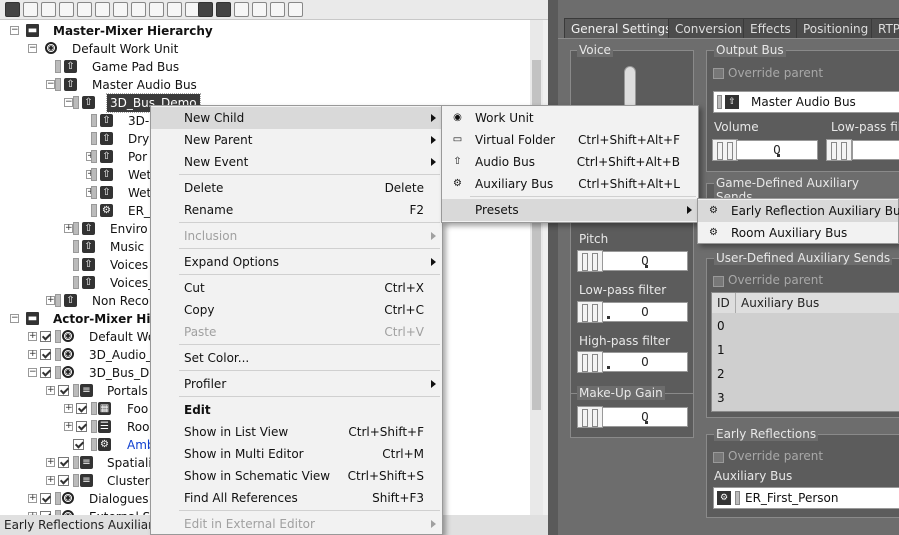 This screenshot has width=899, height=535. What do you see at coordinates (296, 288) in the screenshot?
I see `menu-item-cut: Cut Ctrl+X` at bounding box center [296, 288].